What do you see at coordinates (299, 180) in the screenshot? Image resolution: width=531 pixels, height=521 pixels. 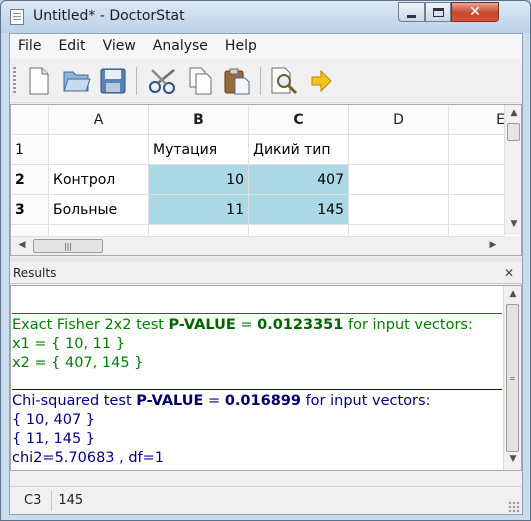 I see `cell-c2: 407` at bounding box center [299, 180].